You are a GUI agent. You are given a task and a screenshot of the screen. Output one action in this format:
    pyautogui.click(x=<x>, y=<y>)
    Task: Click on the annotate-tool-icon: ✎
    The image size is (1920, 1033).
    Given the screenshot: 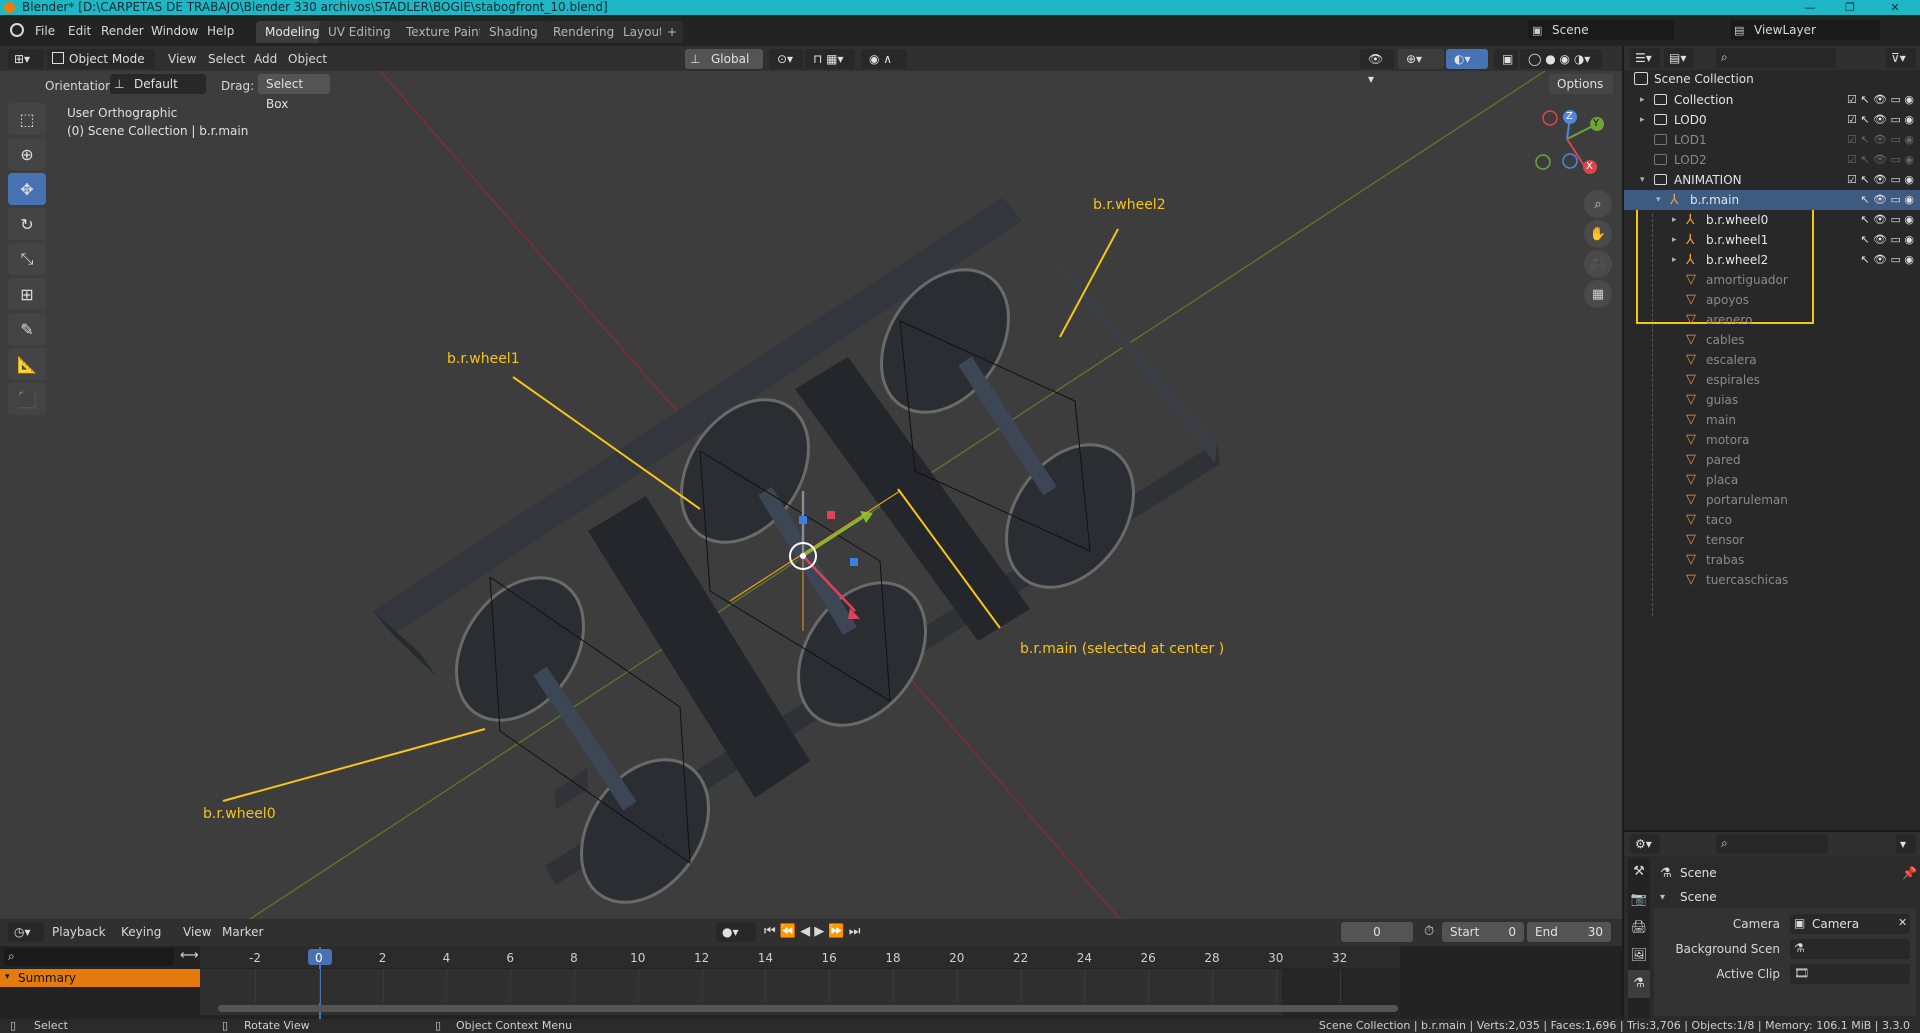 What is the action you would take?
    pyautogui.click(x=27, y=329)
    